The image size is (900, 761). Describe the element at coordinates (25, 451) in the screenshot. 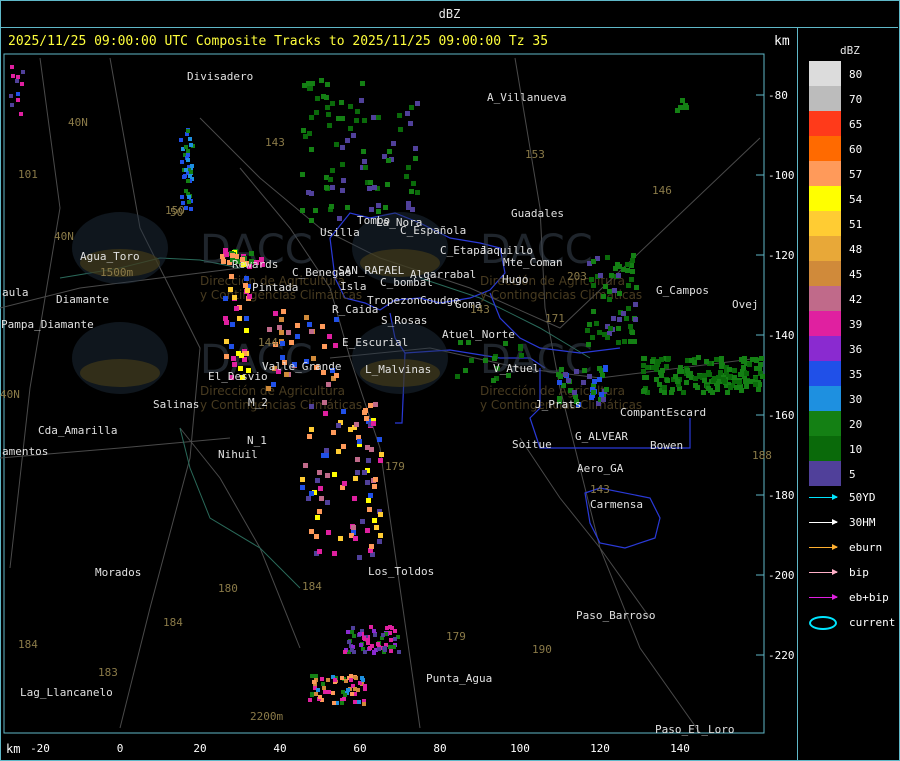

I see `place-label: amentos` at that location.